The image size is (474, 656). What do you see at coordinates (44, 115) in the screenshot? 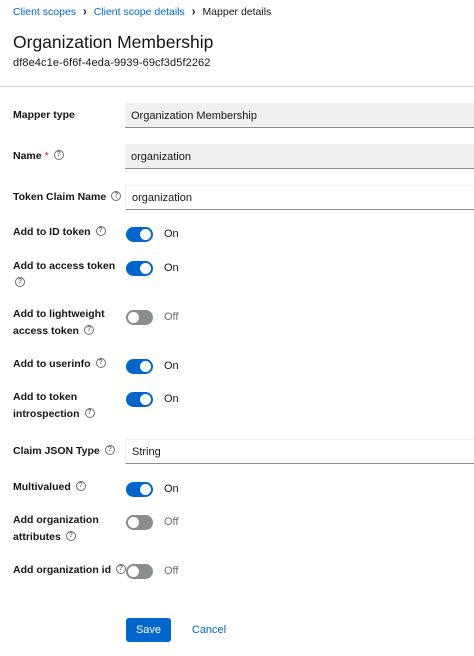
I see `mapper-type-label: Mapper type` at bounding box center [44, 115].